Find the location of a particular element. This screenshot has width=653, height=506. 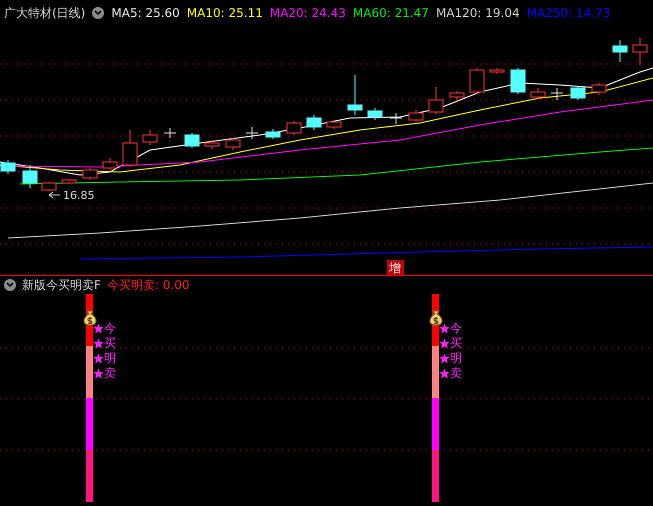

moving-average-value: MA10: 25.11 is located at coordinates (224, 13).